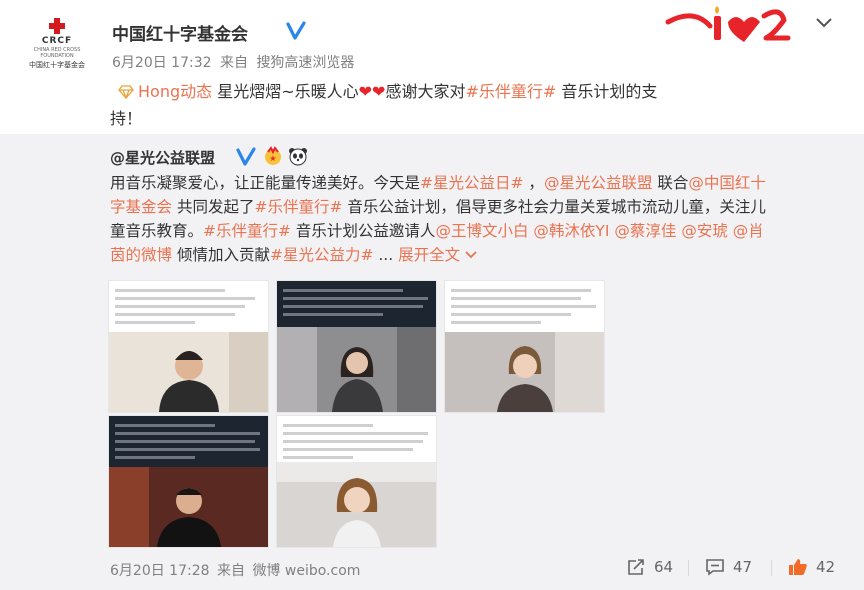 The height and width of the screenshot is (590, 864). I want to click on star-badge-icon: ★, so click(273, 155).